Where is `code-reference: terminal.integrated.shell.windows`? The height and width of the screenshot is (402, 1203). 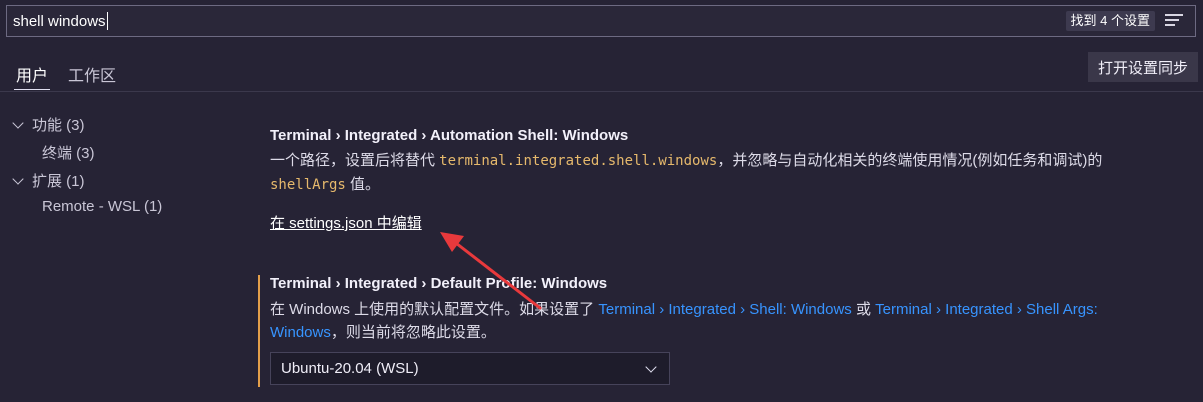 code-reference: terminal.integrated.shell.windows is located at coordinates (578, 161).